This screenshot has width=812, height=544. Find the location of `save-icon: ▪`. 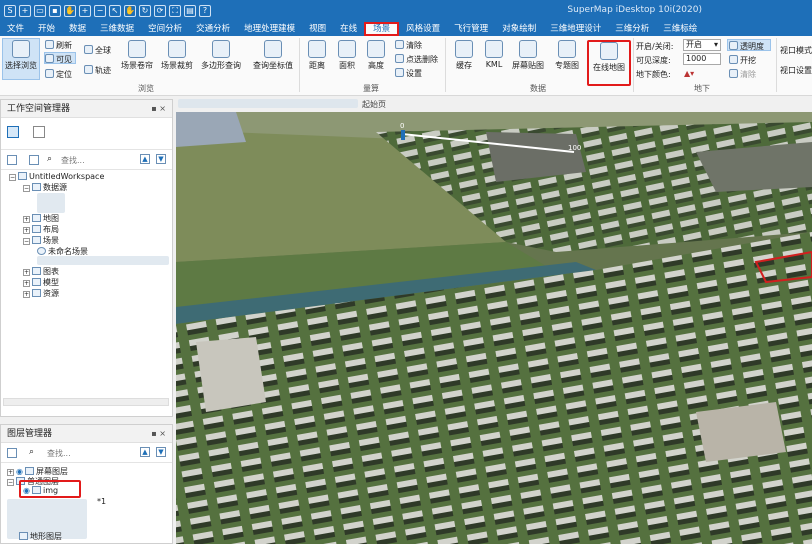

save-icon: ▪ is located at coordinates (55, 11).